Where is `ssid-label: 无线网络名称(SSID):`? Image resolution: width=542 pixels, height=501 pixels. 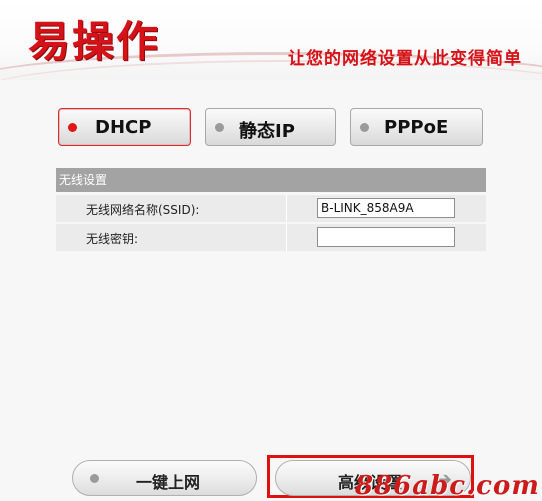 ssid-label: 无线网络名称(SSID): is located at coordinates (143, 210).